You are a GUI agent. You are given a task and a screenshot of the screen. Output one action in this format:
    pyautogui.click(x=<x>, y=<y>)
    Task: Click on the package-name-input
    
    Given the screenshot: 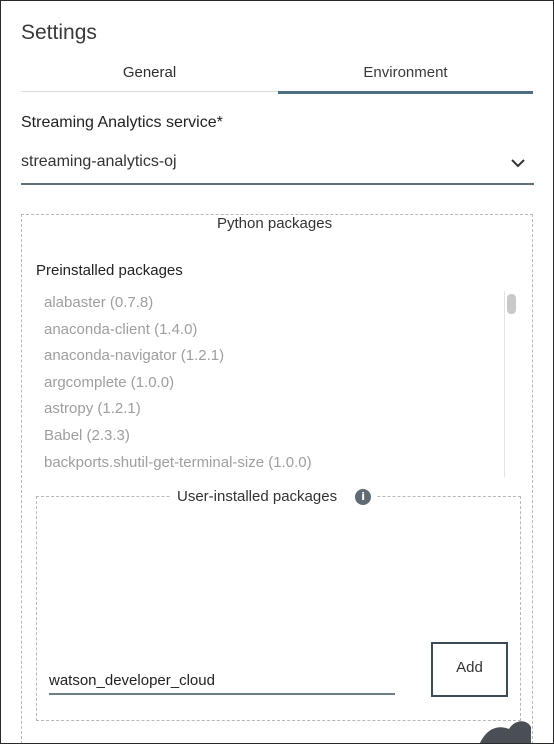 What is the action you would take?
    pyautogui.click(x=222, y=681)
    